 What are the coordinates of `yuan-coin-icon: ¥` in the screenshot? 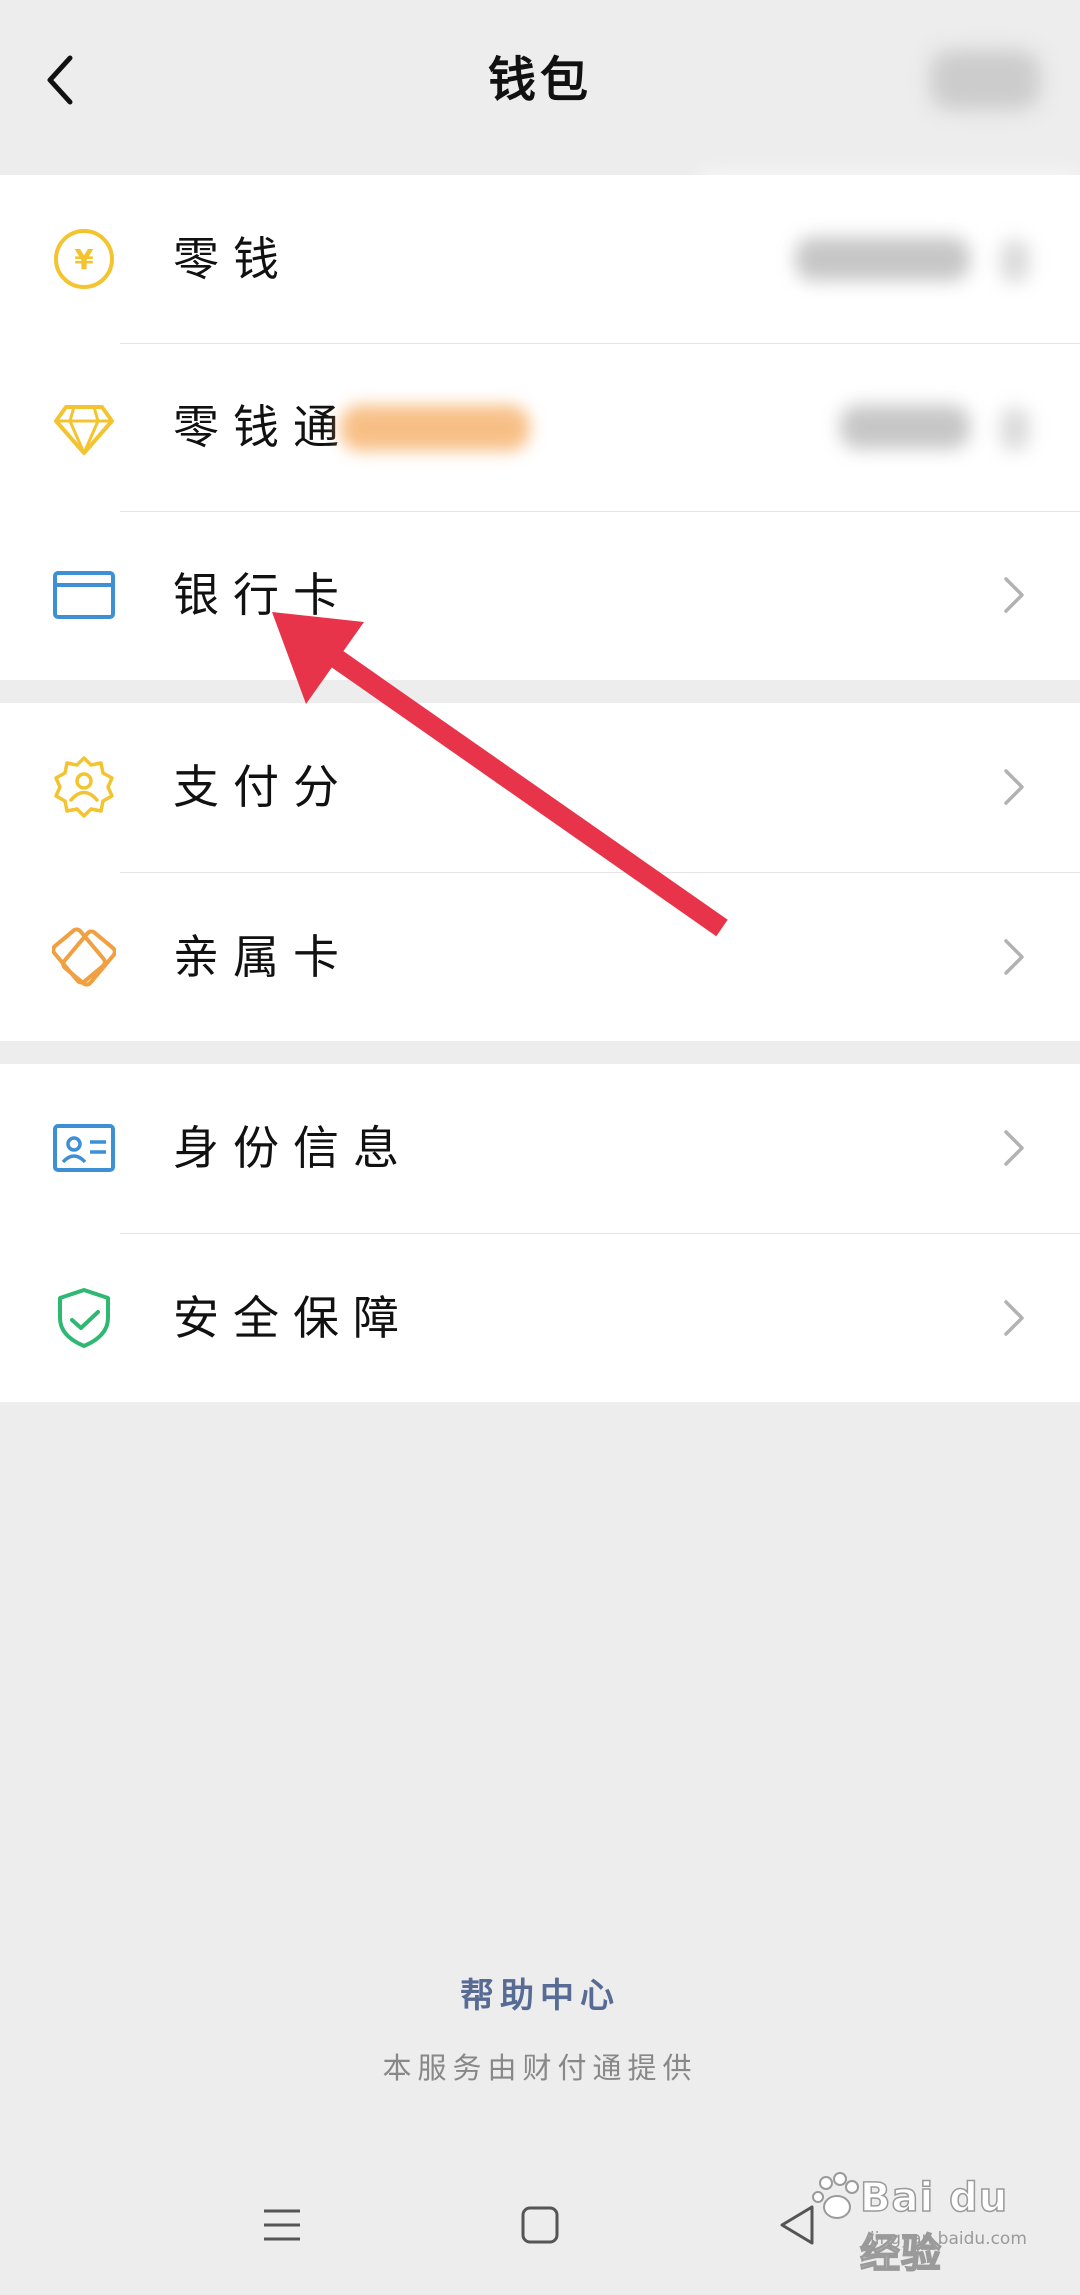 It's located at (84, 259).